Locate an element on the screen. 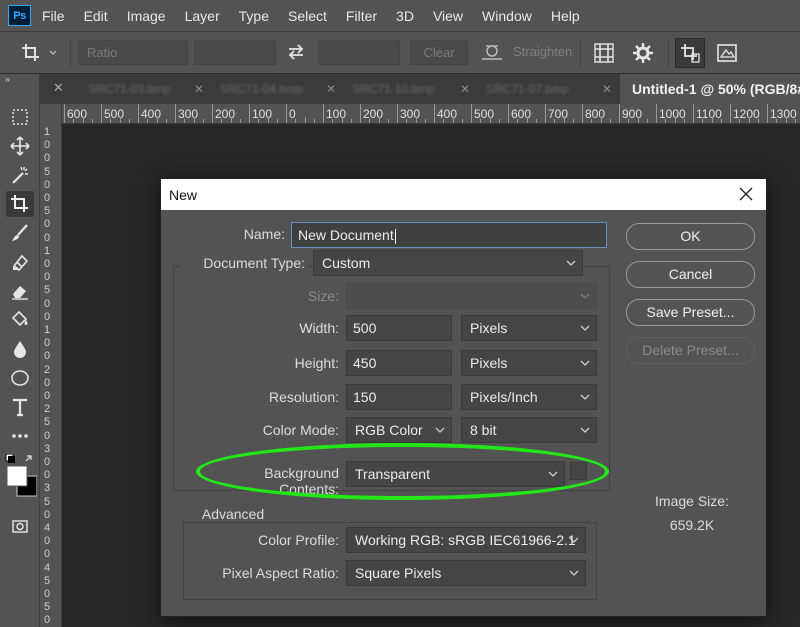 This screenshot has width=800, height=627. magic-wand-icon is located at coordinates (20, 175).